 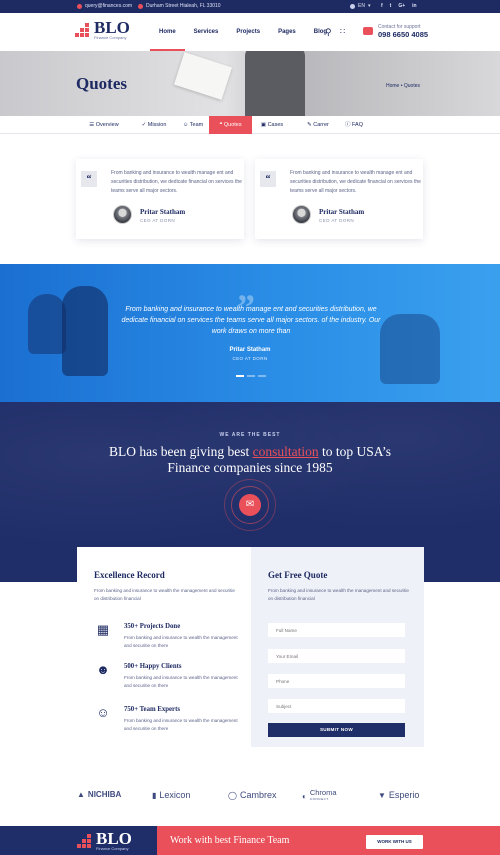 I want to click on tab-overview: ☰ Overview, so click(x=104, y=125).